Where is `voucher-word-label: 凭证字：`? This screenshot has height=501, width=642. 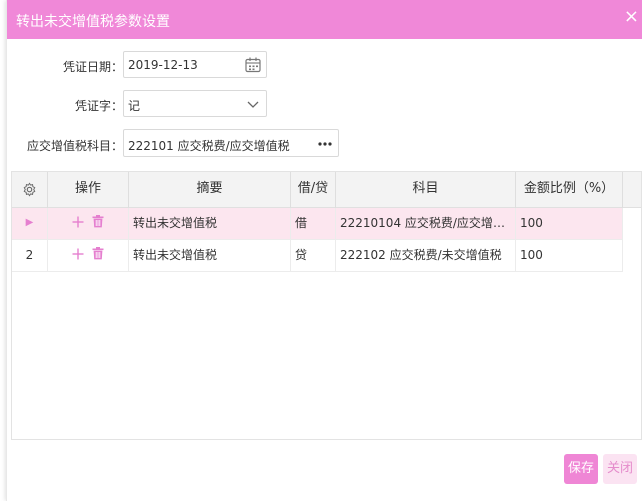 voucher-word-label: 凭证字： is located at coordinates (98, 106).